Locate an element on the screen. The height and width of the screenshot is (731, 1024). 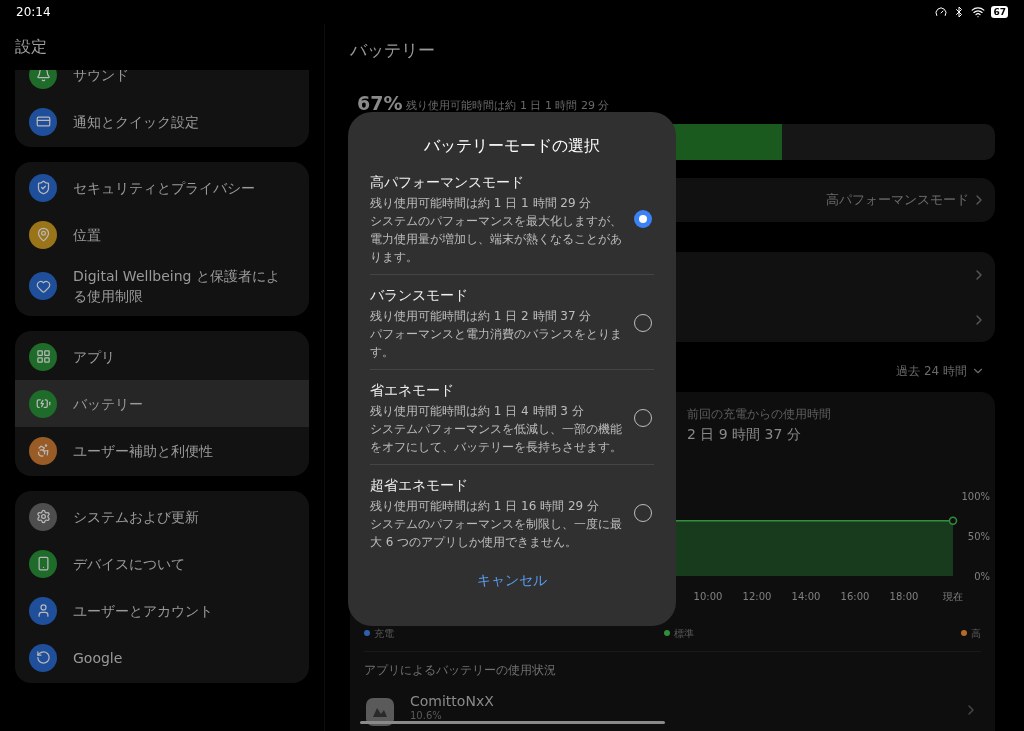
sidebar-item-label: セキュリティとプライバシー is located at coordinates (164, 188).